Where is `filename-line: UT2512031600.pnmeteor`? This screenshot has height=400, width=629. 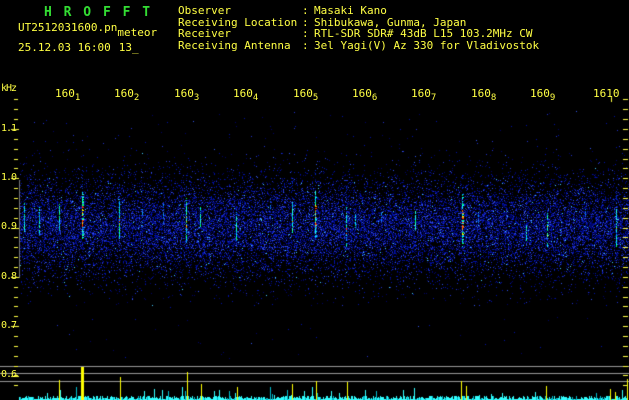 filename-line: UT2512031600.pnmeteor is located at coordinates (87, 29).